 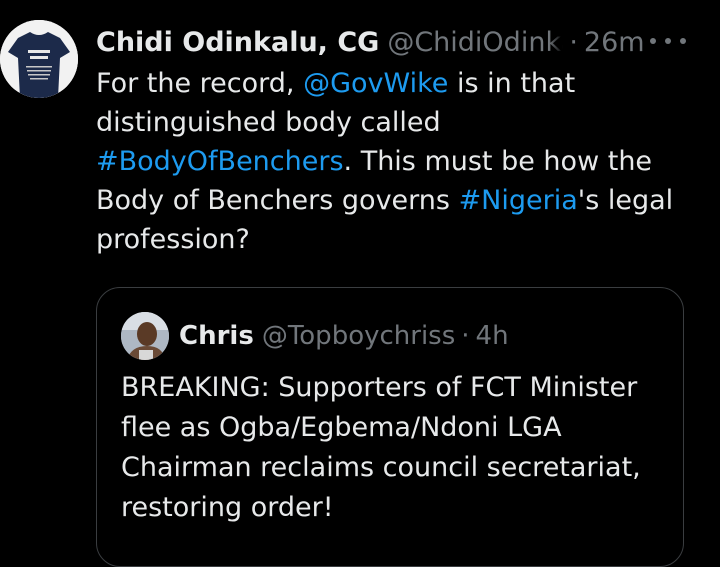 I want to click on quoted-author-avatar, so click(x=145, y=336).